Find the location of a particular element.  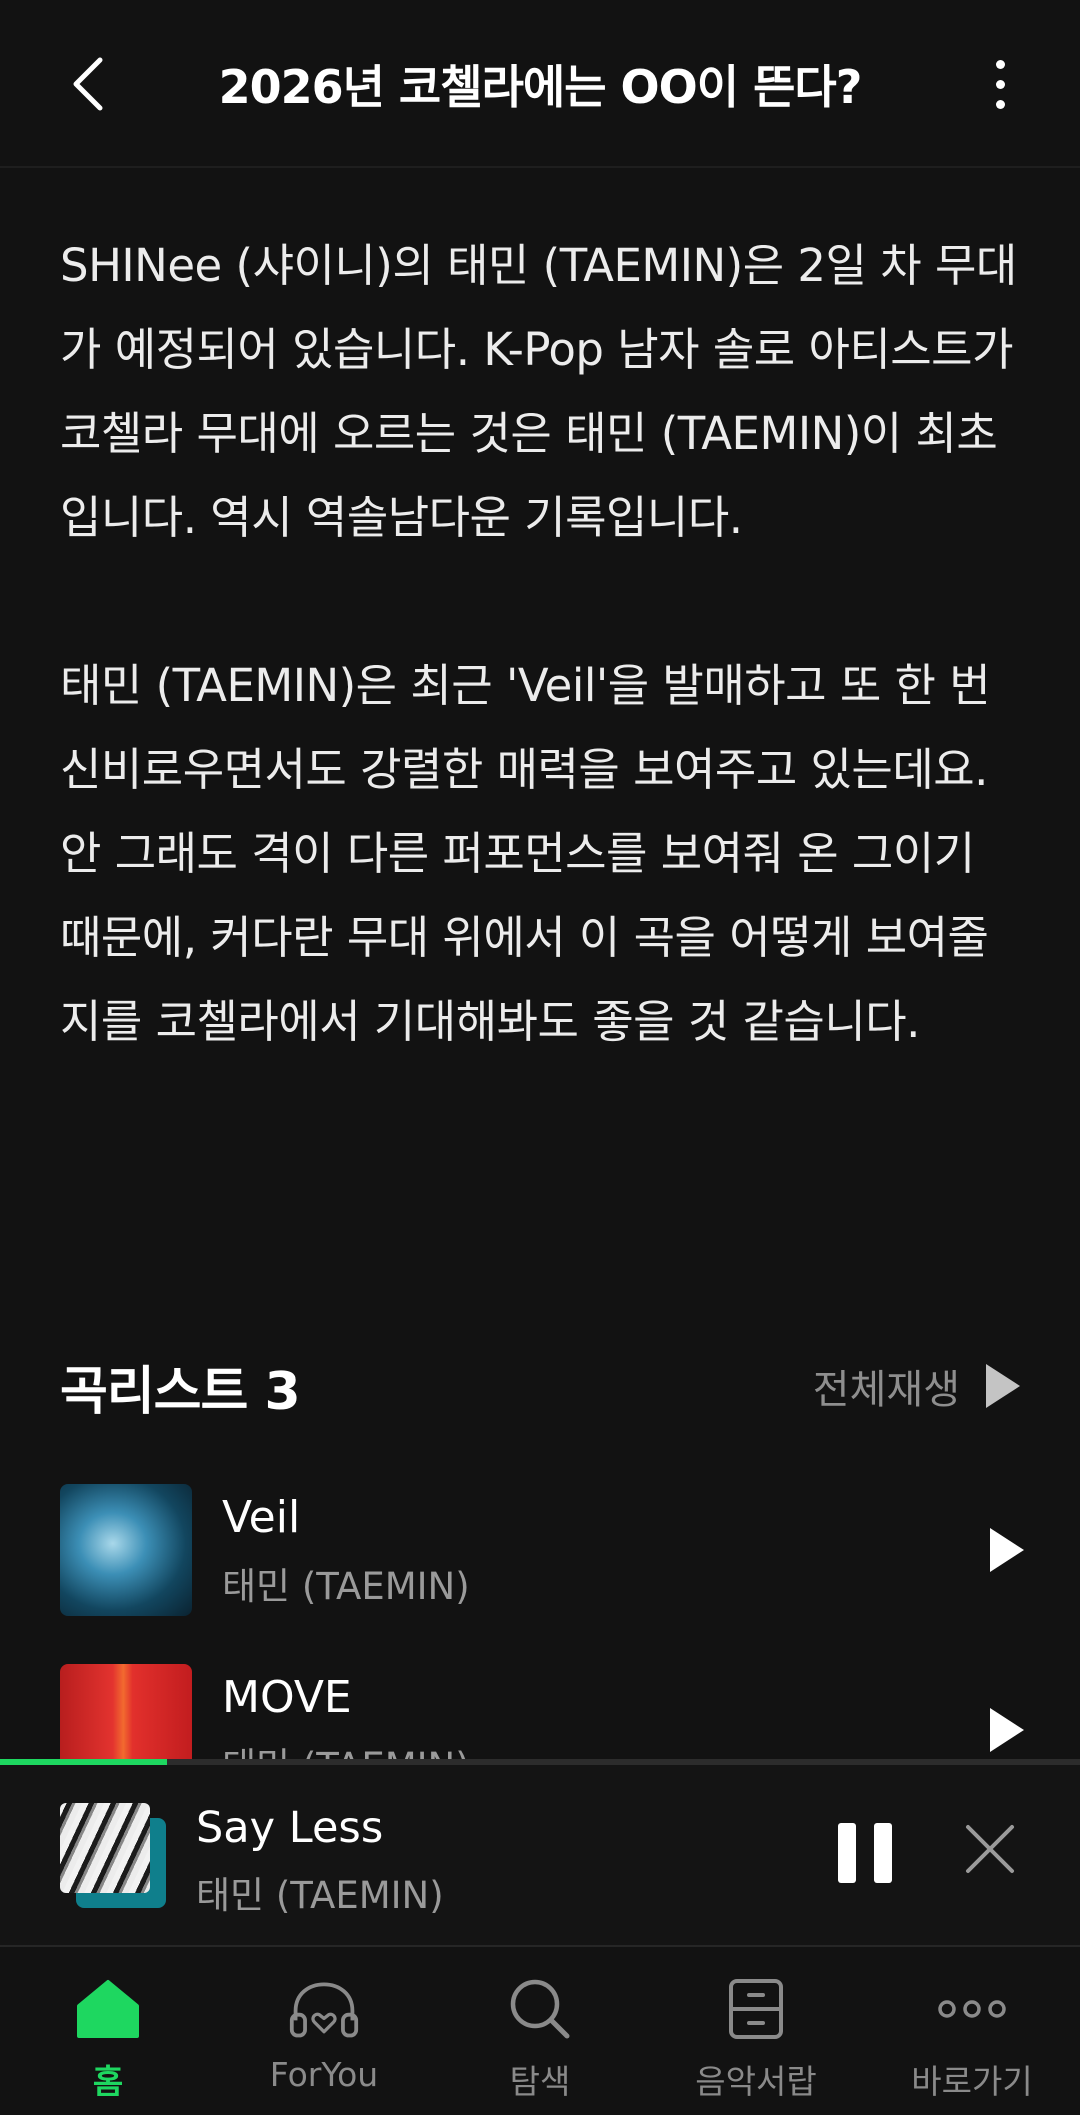

pause-button is located at coordinates (865, 1853).